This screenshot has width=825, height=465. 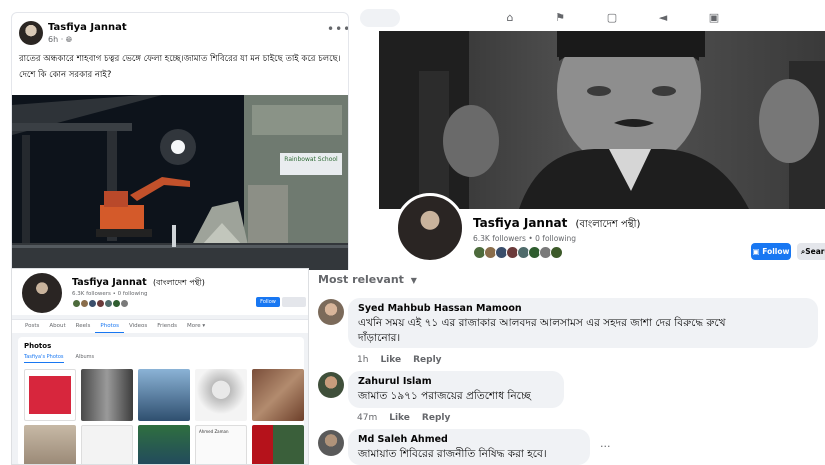 I want to click on more-horizontal-icon: •••, so click(x=337, y=29).